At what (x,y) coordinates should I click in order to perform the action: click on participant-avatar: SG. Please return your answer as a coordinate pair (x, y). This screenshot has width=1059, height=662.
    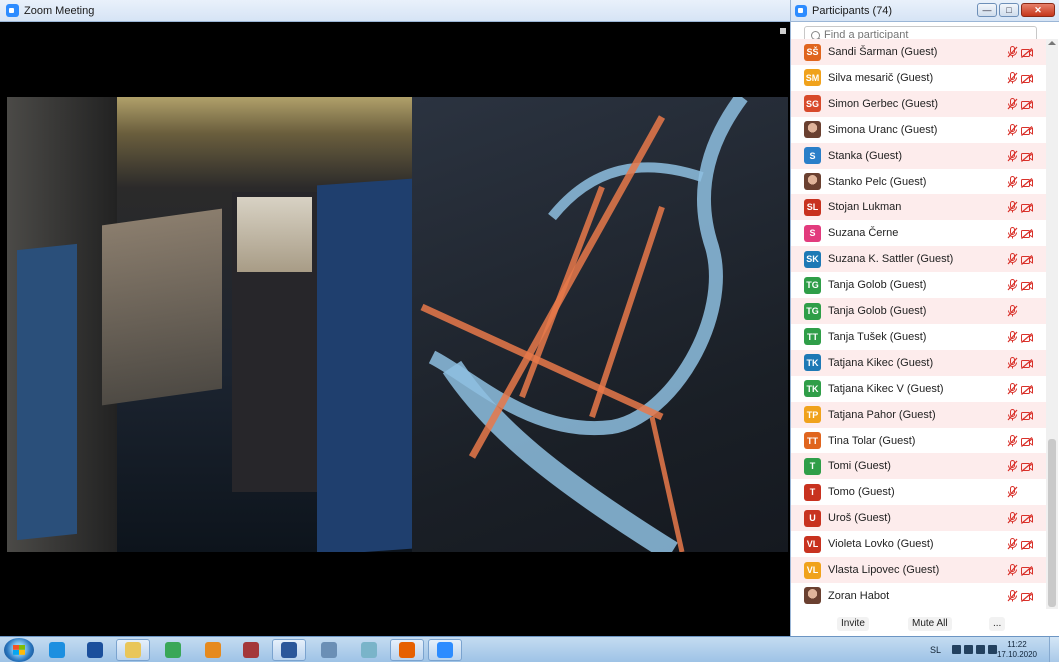
    Looking at the image, I should click on (812, 104).